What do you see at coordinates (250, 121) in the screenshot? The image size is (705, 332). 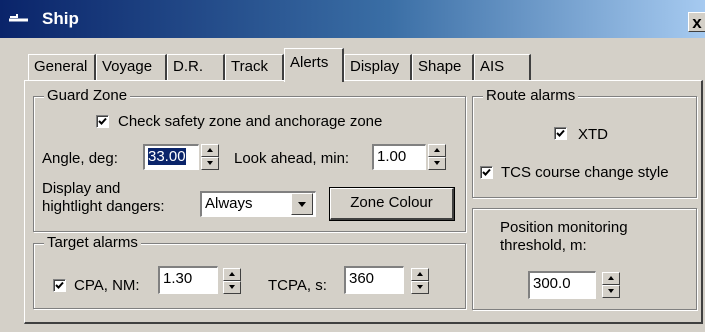 I see `check-safety-zone-label: Check safety zone and anchorage zone` at bounding box center [250, 121].